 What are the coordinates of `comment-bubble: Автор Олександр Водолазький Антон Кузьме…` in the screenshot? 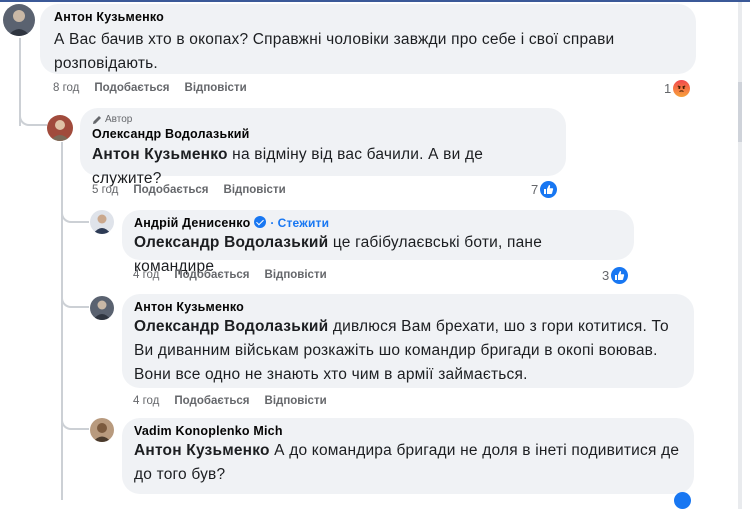 It's located at (323, 147).